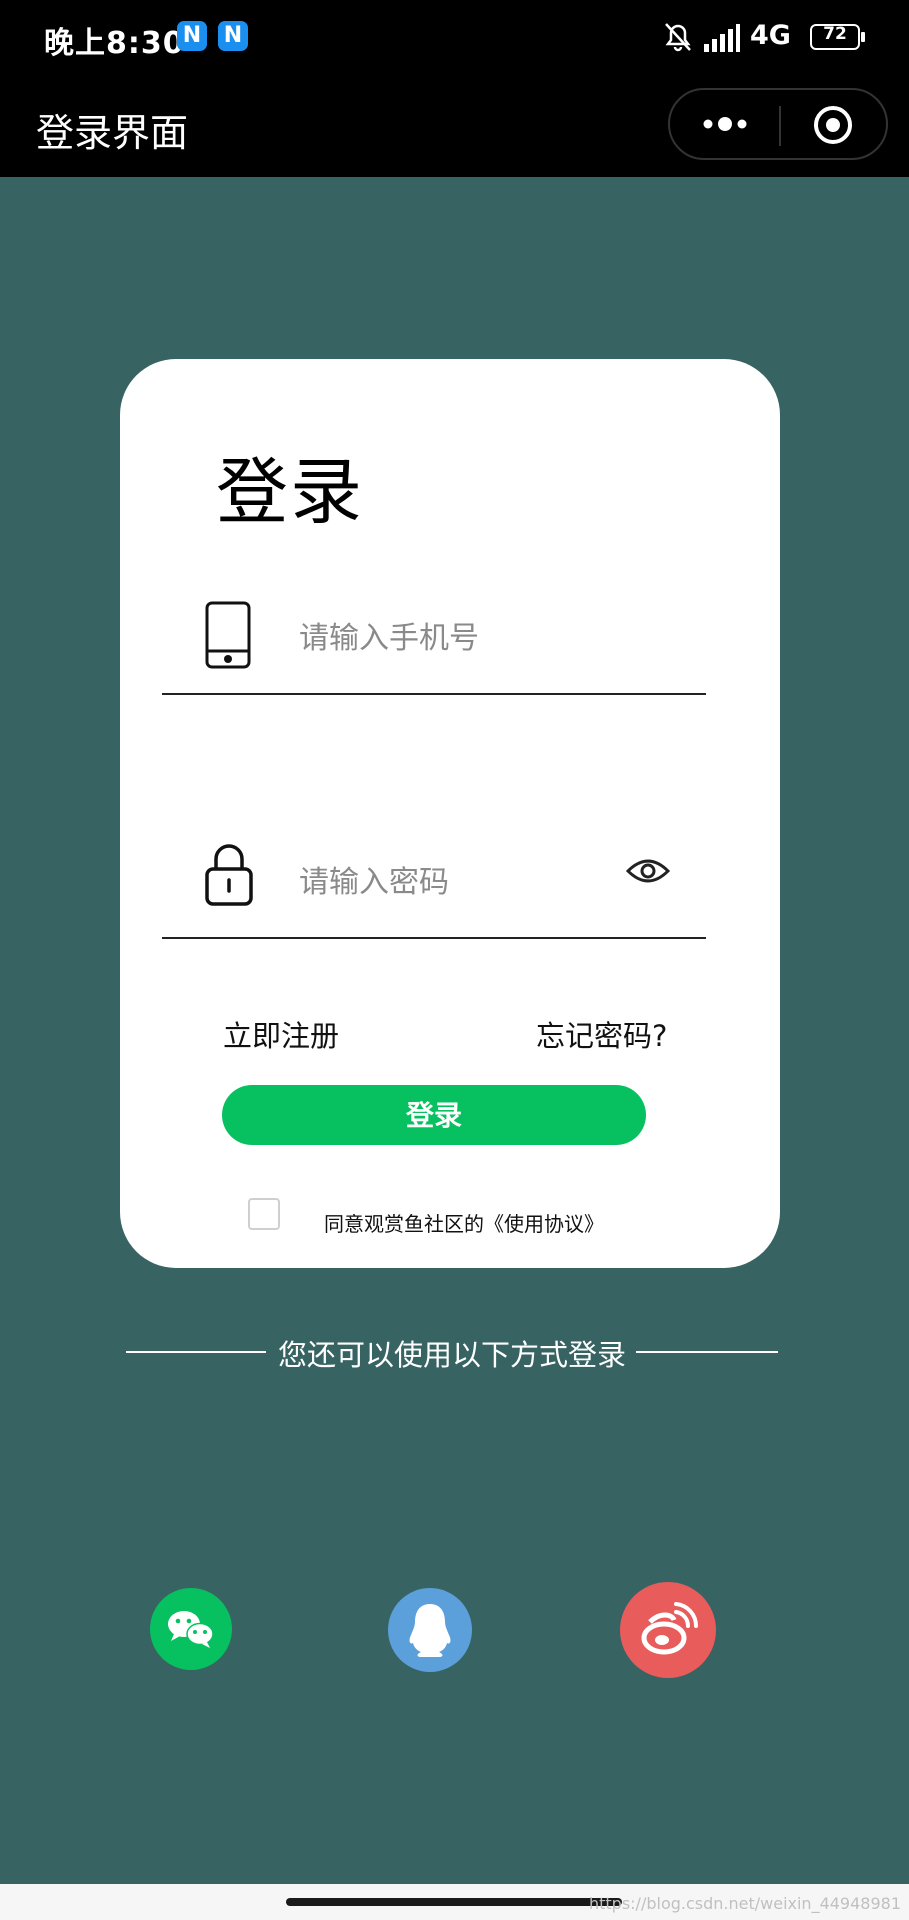 This screenshot has height=1920, width=909. Describe the element at coordinates (863, 37) in the screenshot. I see `battery-tip` at that location.